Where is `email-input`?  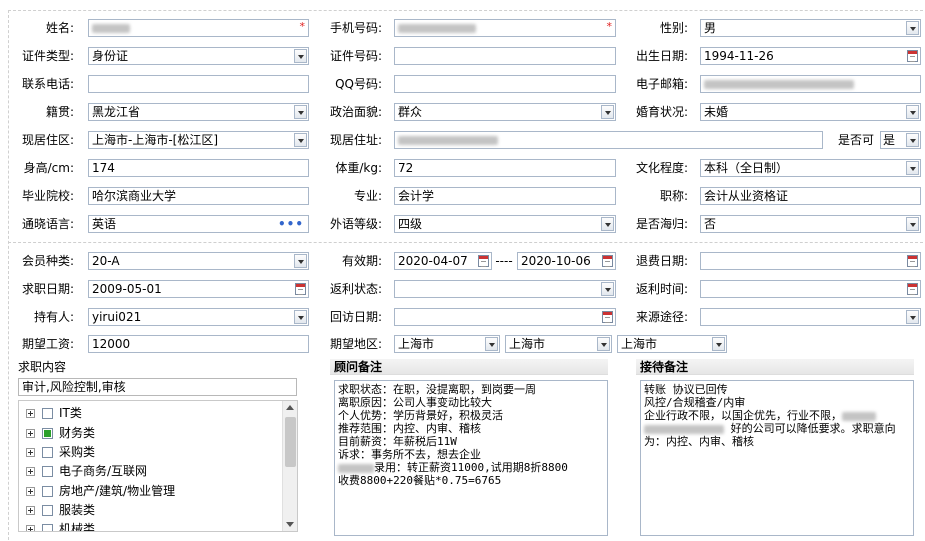 email-input is located at coordinates (810, 84).